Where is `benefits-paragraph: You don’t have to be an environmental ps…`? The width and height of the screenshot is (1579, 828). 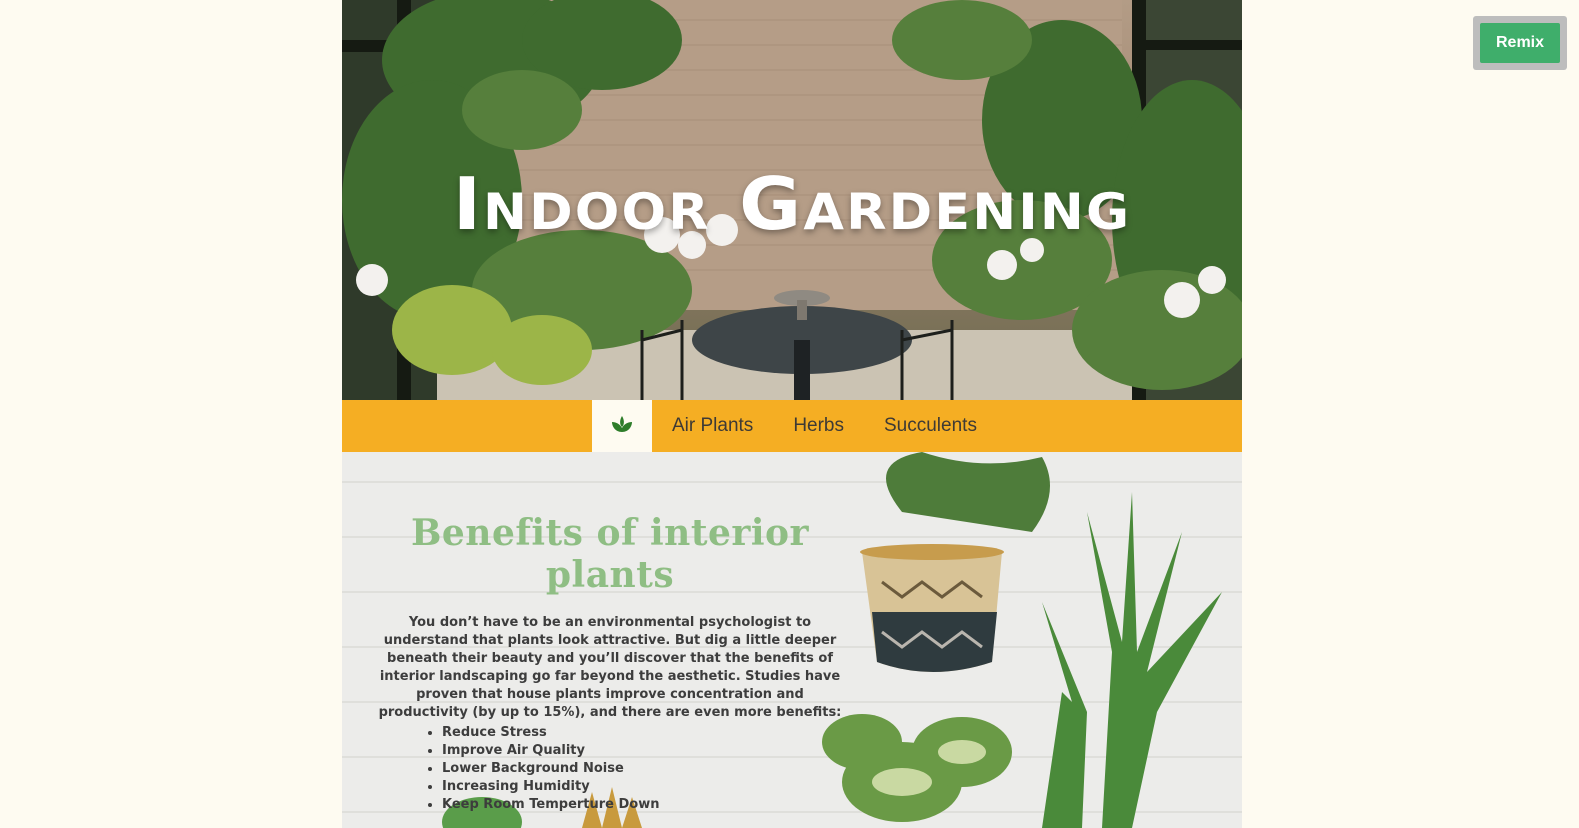
benefits-paragraph: You don’t have to be an environmental ps… is located at coordinates (610, 667).